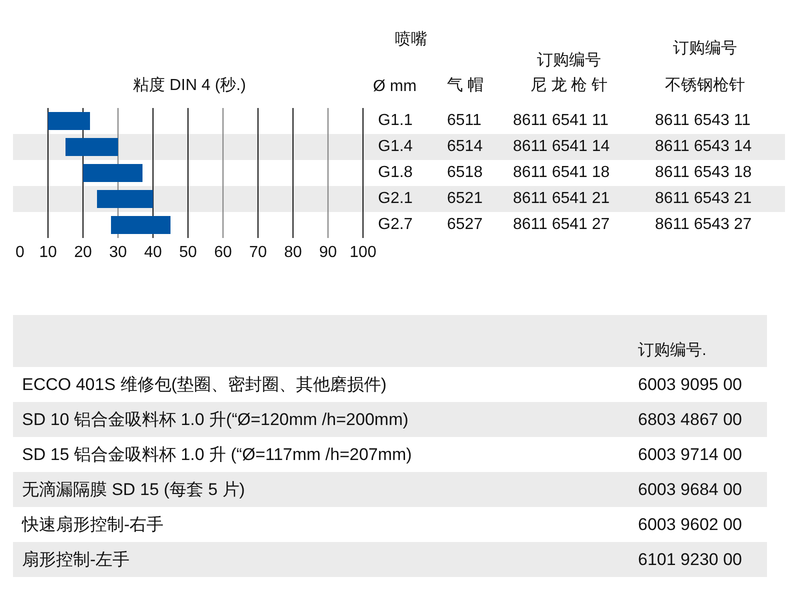 Image resolution: width=802 pixels, height=607 pixels. Describe the element at coordinates (216, 420) in the screenshot. I see `table-cell-text: SD 10 铝合金吸料杯 1.0 升(“Ø=120mm /h=200mm)` at that location.